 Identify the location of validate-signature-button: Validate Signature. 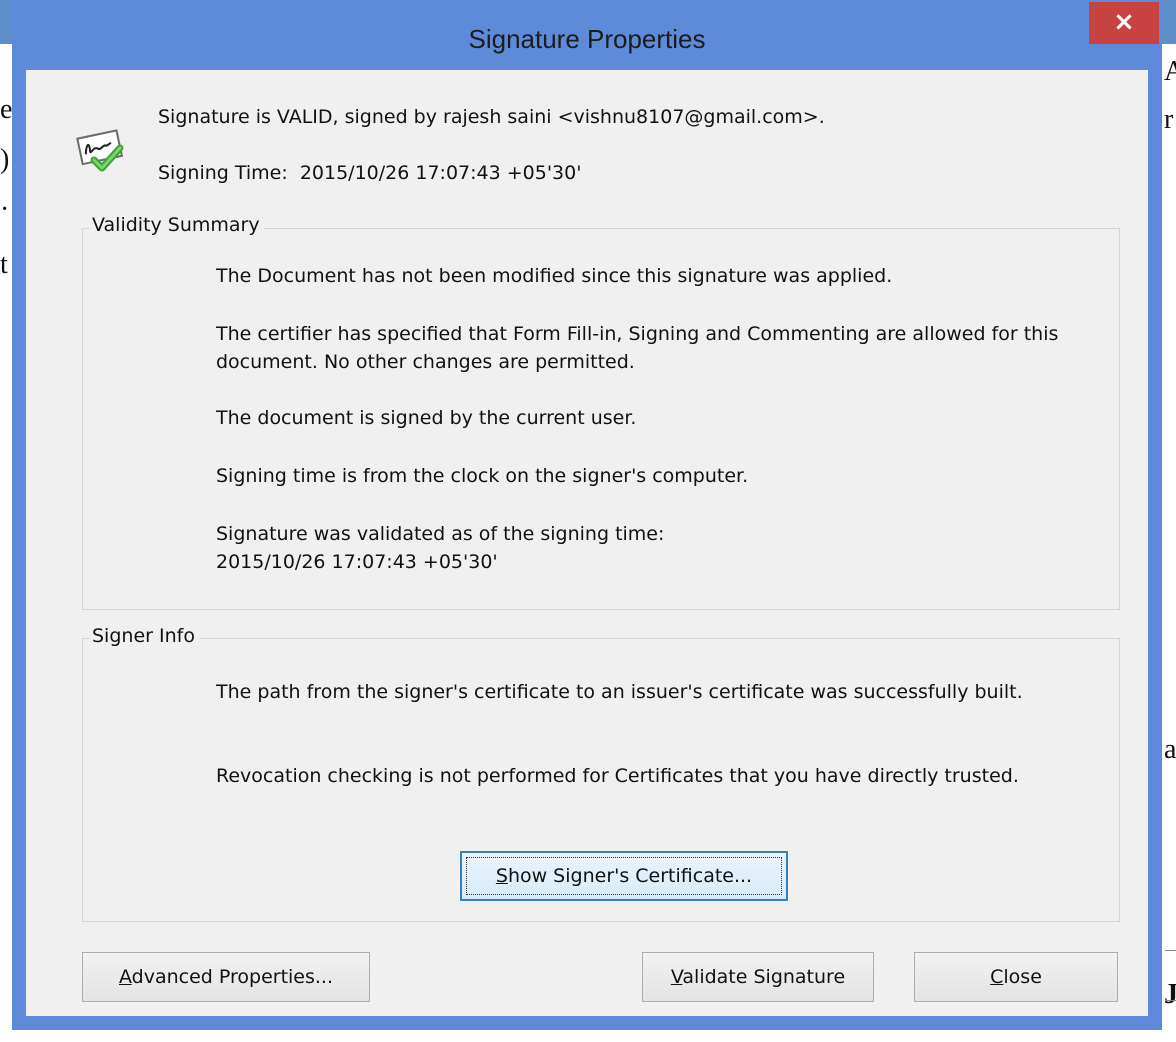
(758, 977).